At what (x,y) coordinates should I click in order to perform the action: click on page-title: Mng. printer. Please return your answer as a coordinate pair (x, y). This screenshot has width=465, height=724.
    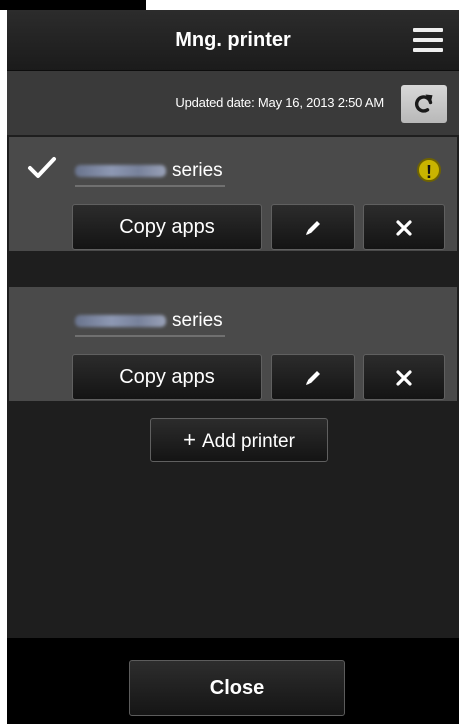
    Looking at the image, I should click on (233, 40).